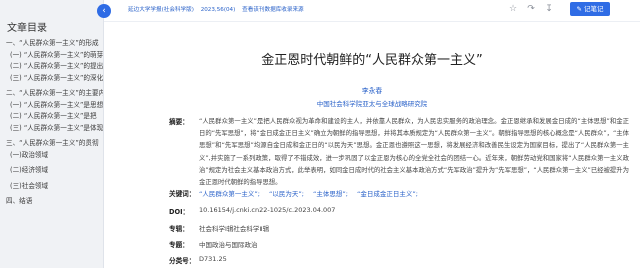  Describe the element at coordinates (51, 144) in the screenshot. I see `toc-item: 三、“人民群众第一主义”的贯彻` at that location.